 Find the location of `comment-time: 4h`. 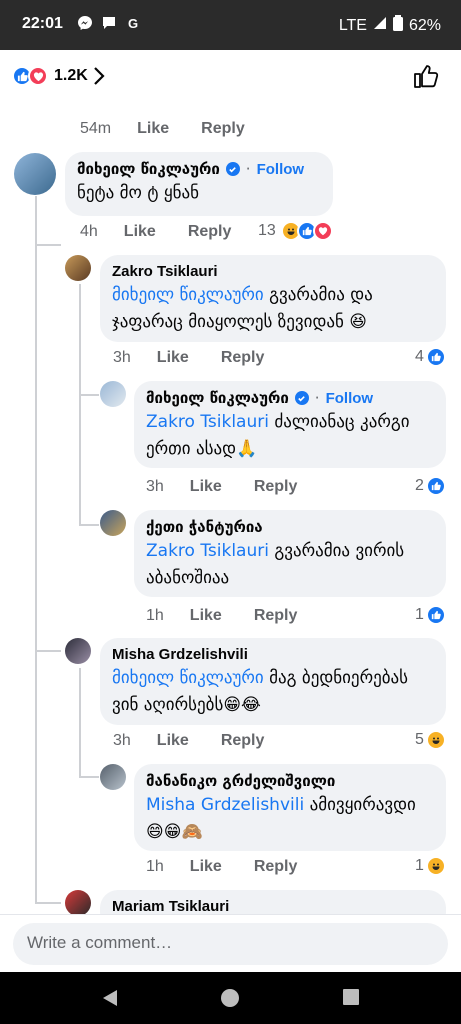

comment-time: 4h is located at coordinates (89, 231).